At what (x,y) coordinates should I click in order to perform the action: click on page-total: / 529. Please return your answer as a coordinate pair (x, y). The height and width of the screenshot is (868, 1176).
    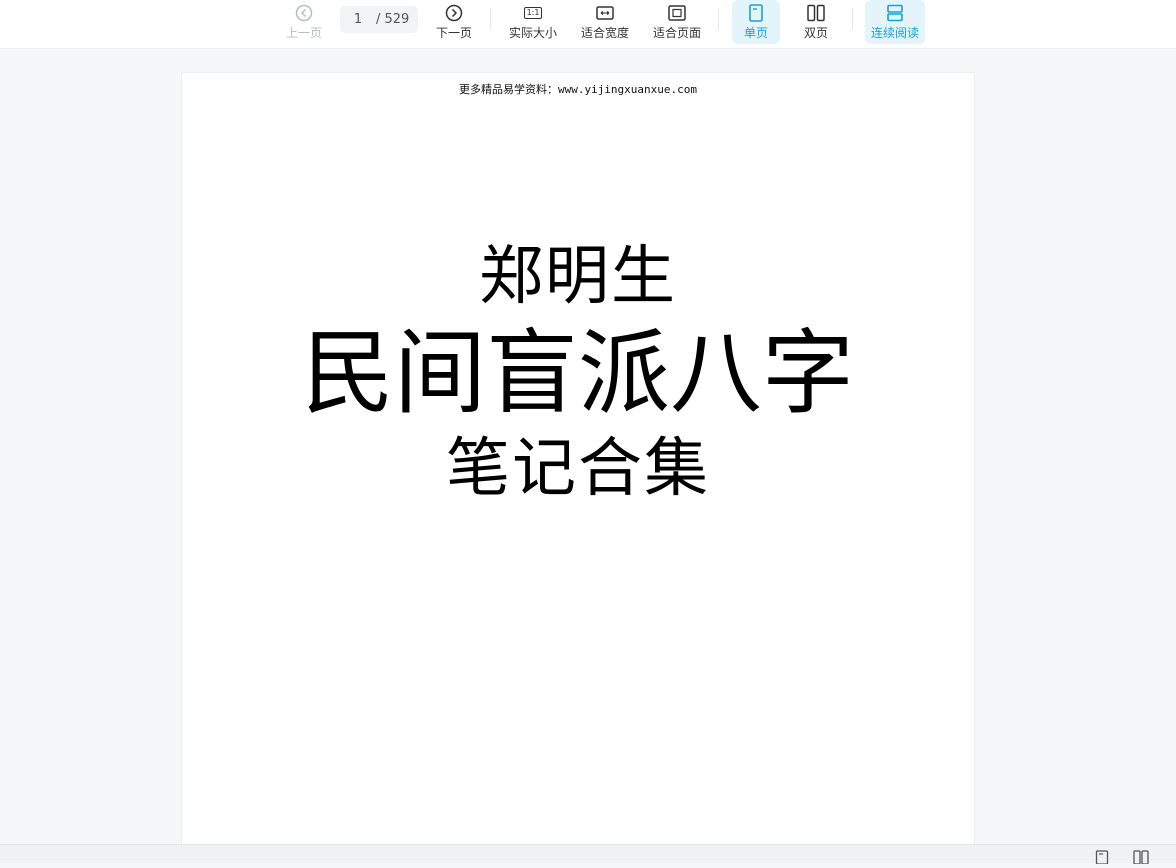
    Looking at the image, I should click on (393, 19).